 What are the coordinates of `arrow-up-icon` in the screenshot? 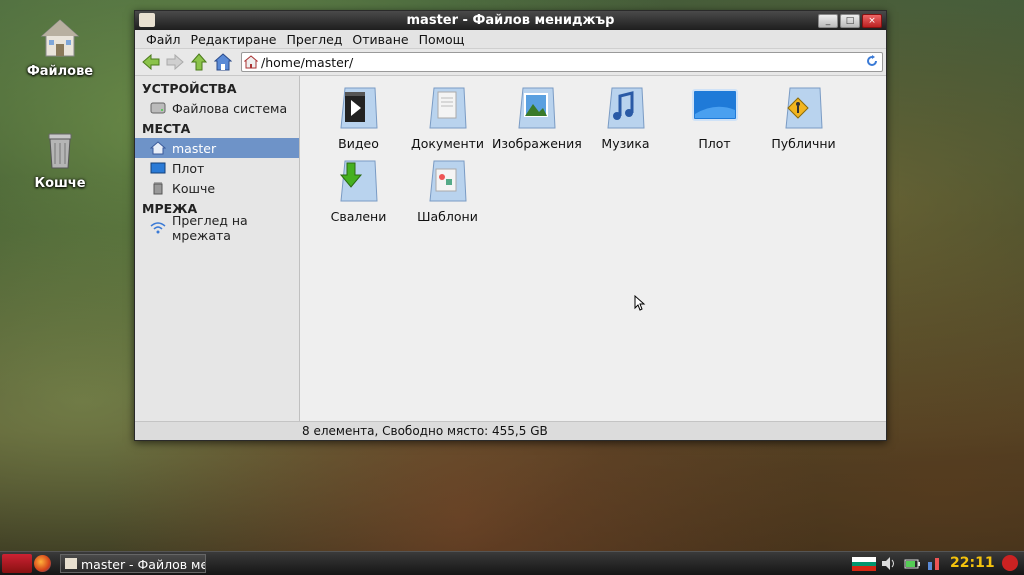 It's located at (199, 62).